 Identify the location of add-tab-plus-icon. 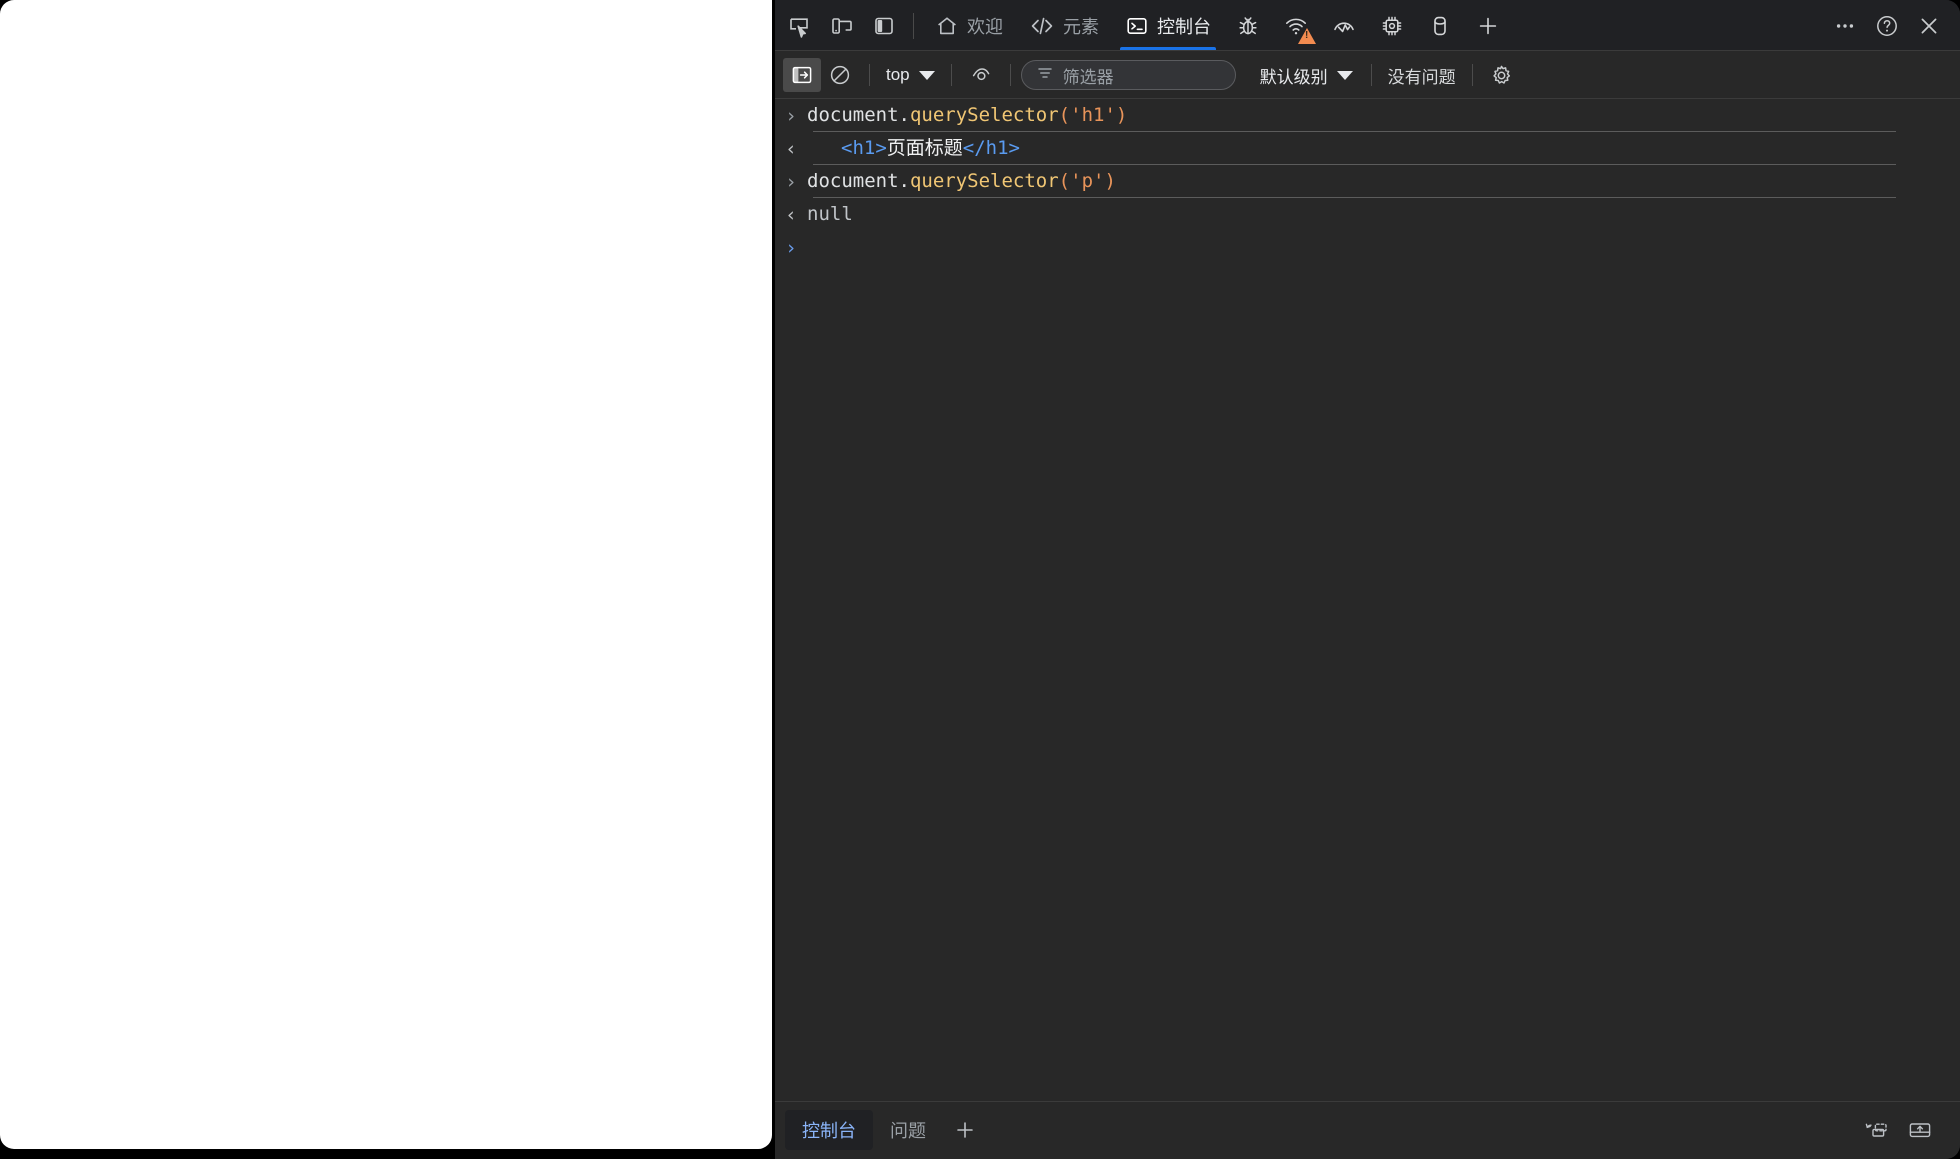
(1488, 26).